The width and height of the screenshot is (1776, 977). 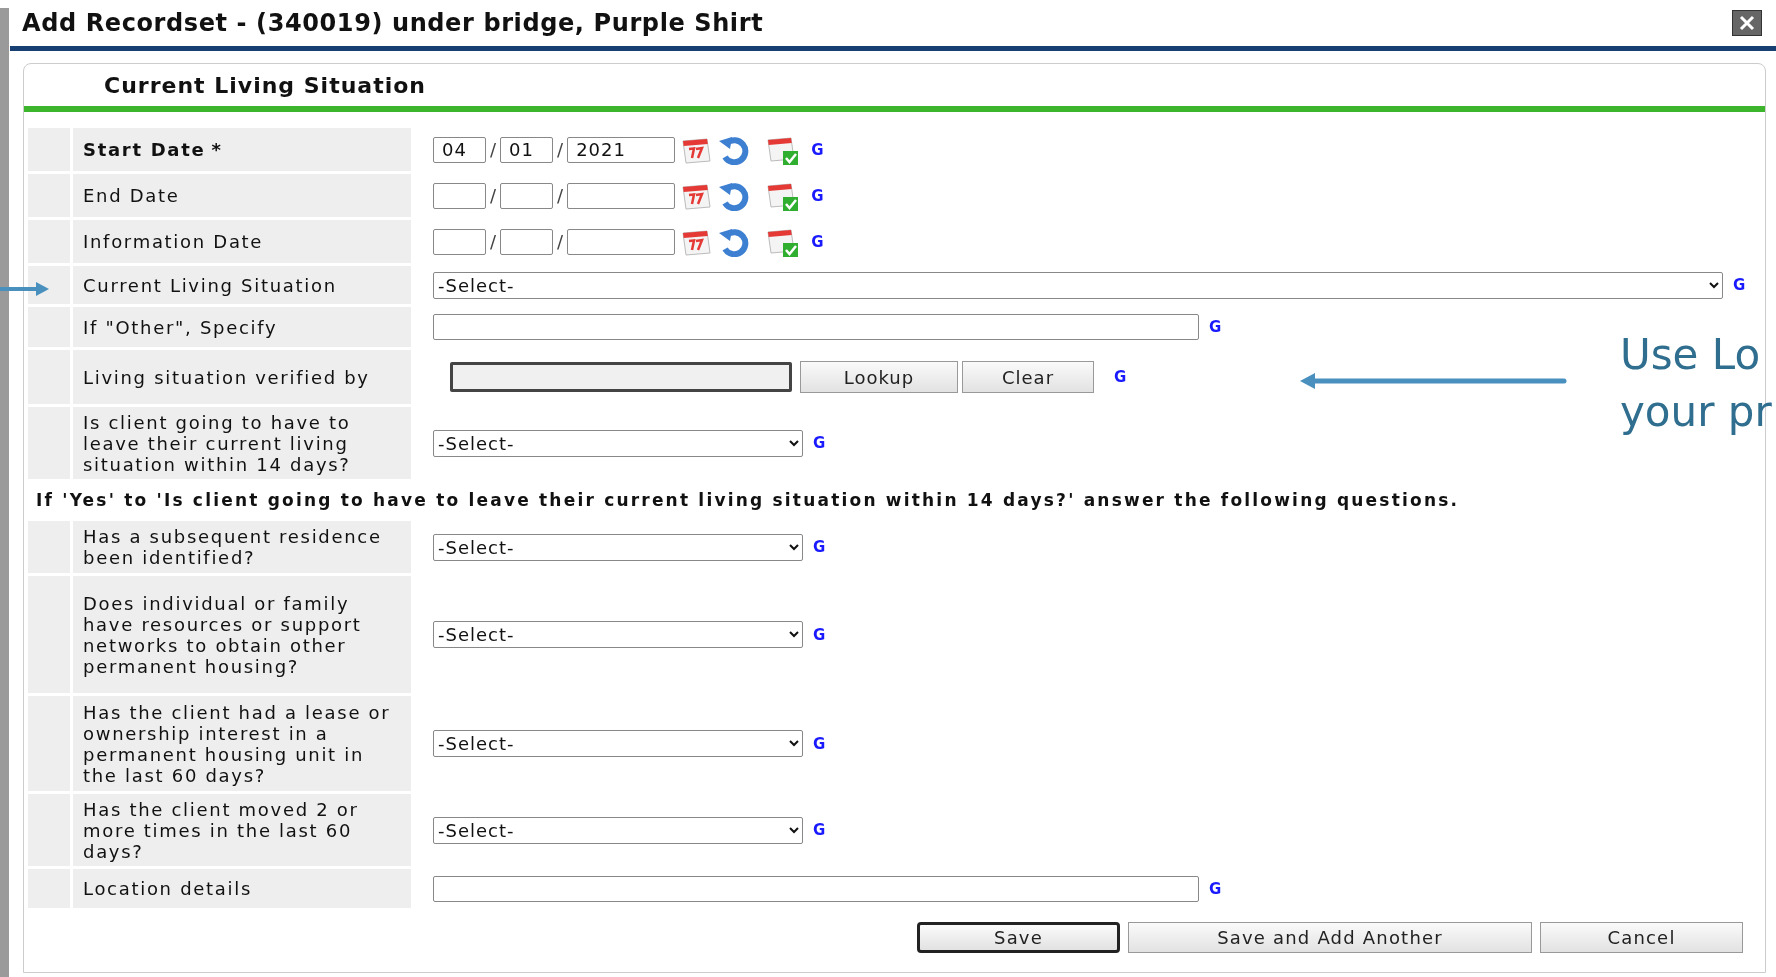 I want to click on field-label: Information Date, so click(x=173, y=241).